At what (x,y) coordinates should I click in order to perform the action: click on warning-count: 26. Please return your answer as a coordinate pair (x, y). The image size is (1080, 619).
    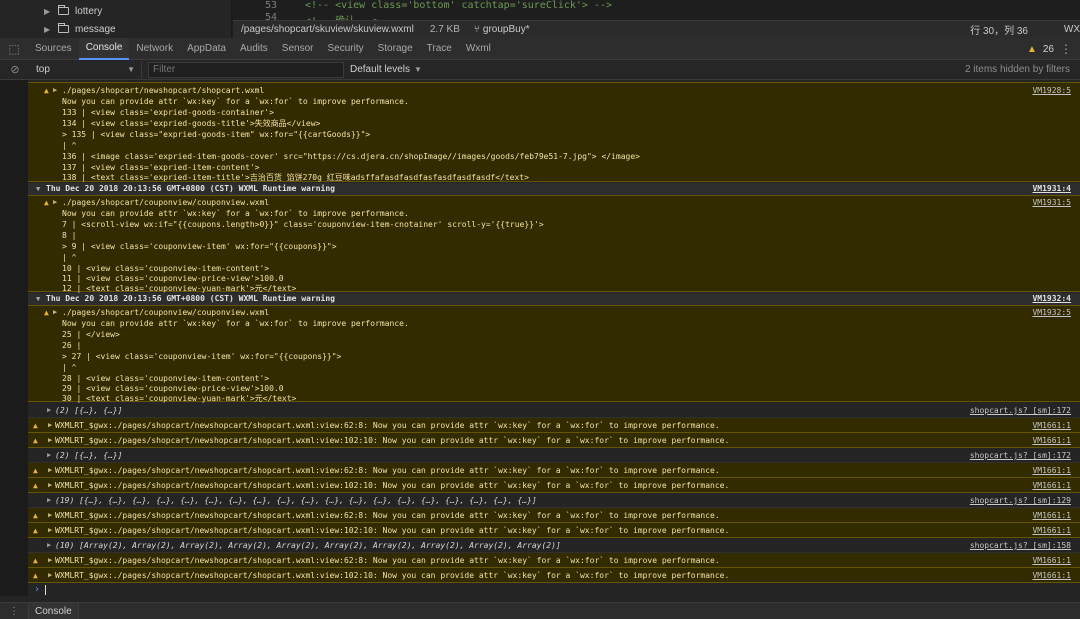
    Looking at the image, I should click on (1048, 49).